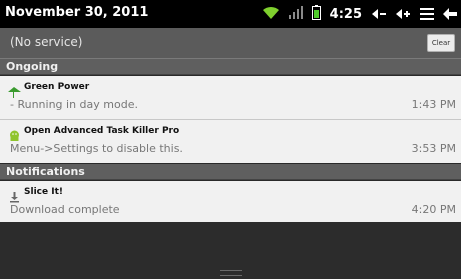 This screenshot has width=461, height=279. Describe the element at coordinates (316, 14) in the screenshot. I see `battery-icon` at that location.